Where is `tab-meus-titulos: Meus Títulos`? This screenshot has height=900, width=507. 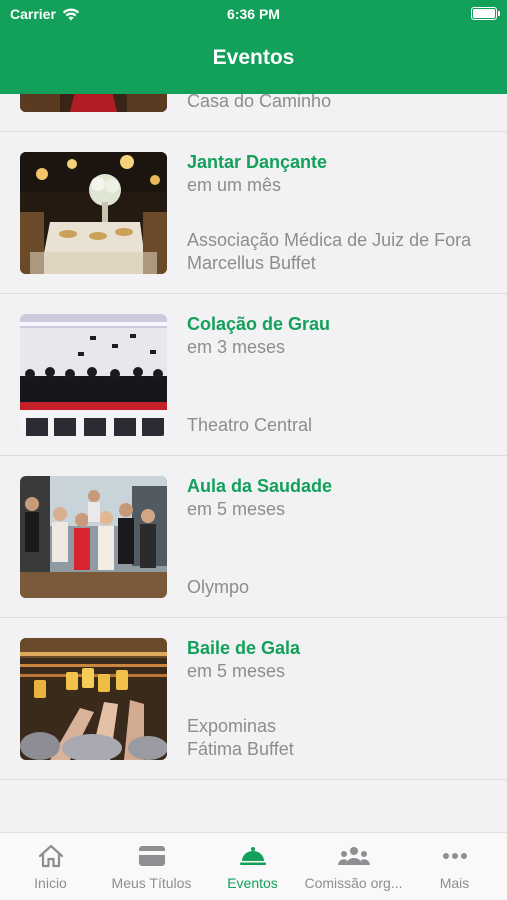
tab-meus-titulos: Meus Títulos is located at coordinates (151, 866).